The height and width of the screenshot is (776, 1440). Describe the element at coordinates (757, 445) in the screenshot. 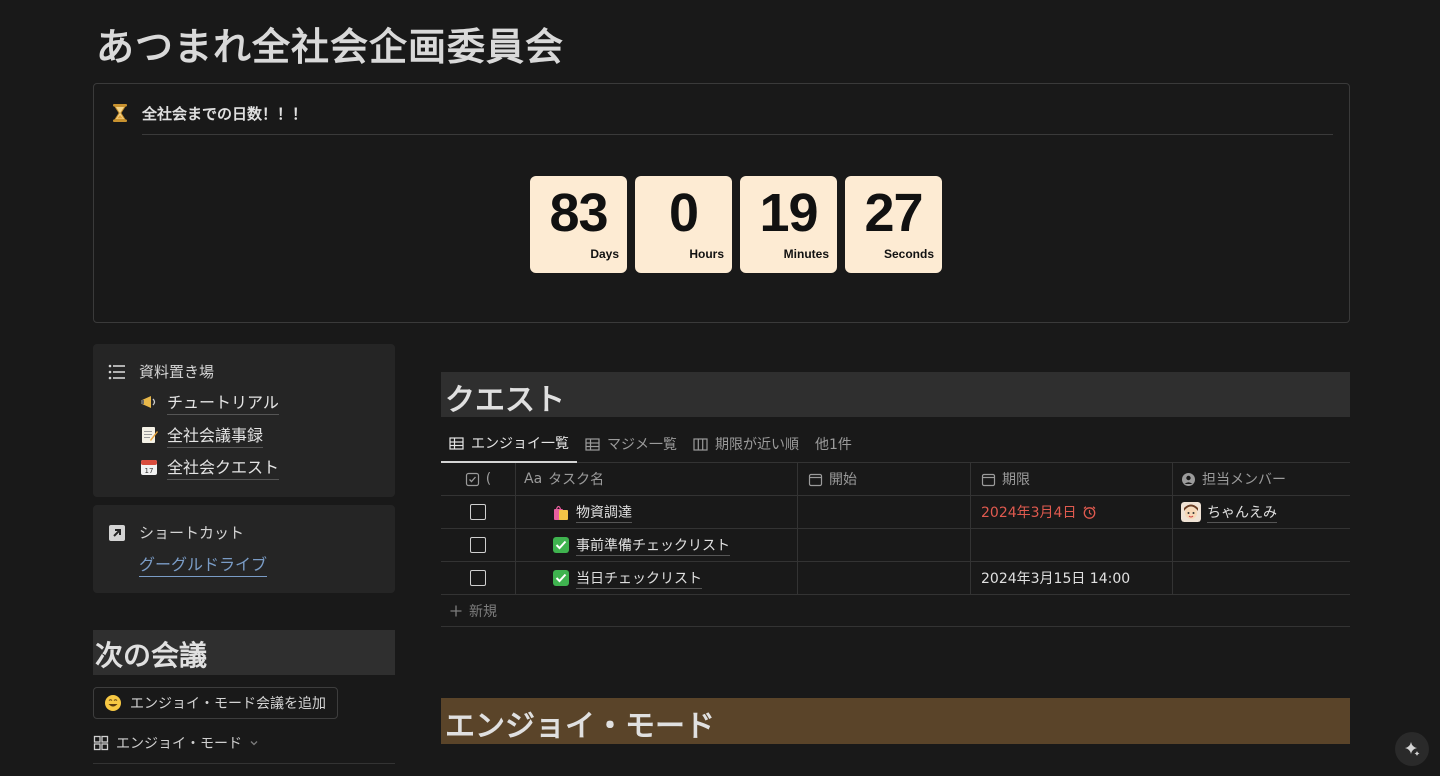

I see `tab-label: 期限が近い順` at that location.